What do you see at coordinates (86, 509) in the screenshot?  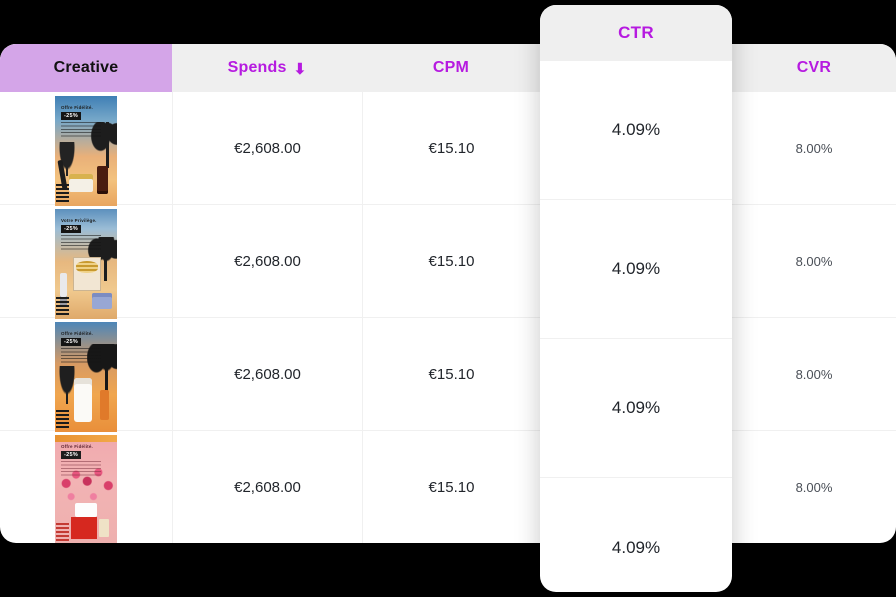 I see `product-gift-card` at bounding box center [86, 509].